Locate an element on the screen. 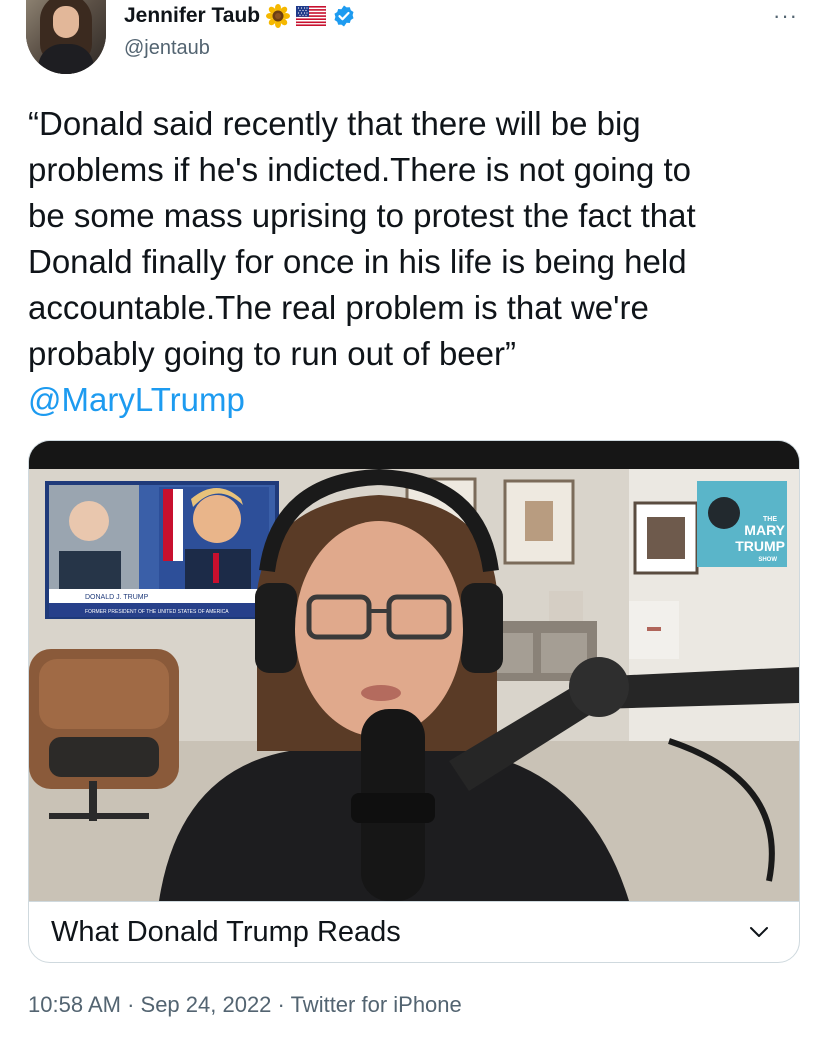 The width and height of the screenshot is (828, 1039). logo-show: SHOW is located at coordinates (767, 560).